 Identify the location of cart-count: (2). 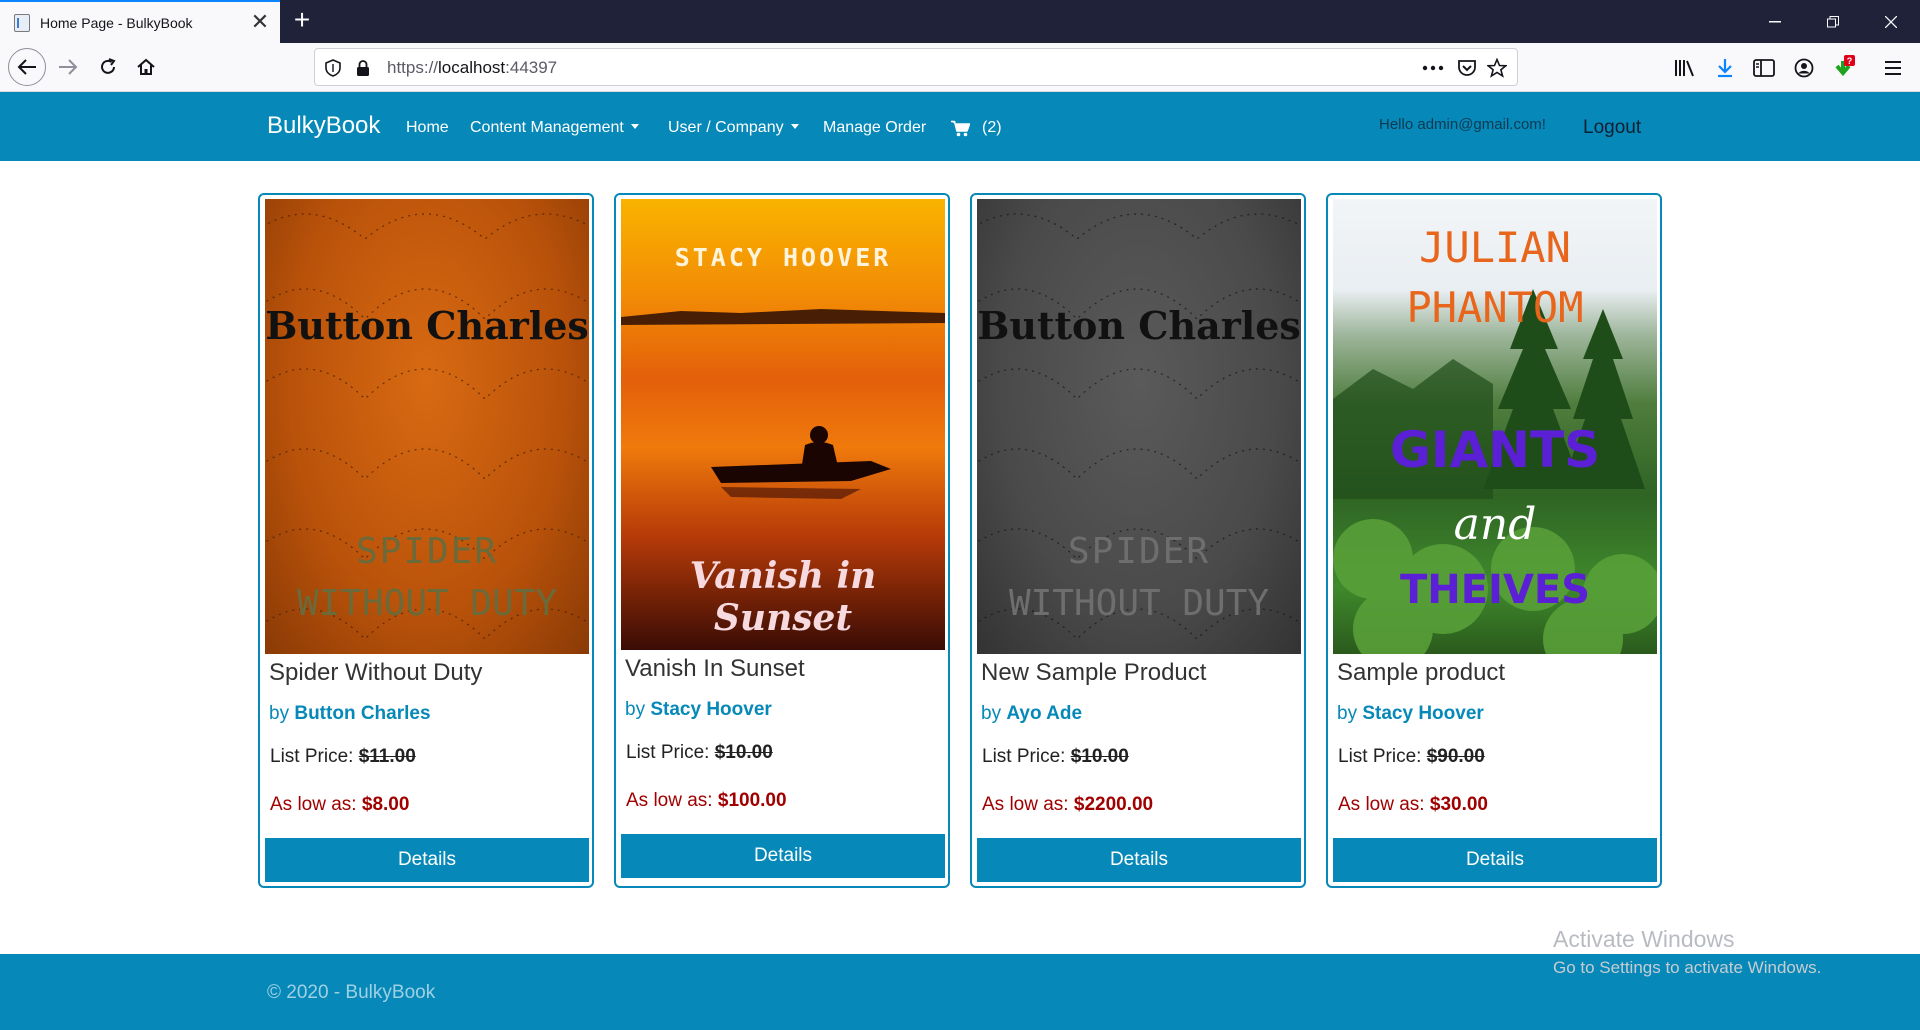
(992, 127).